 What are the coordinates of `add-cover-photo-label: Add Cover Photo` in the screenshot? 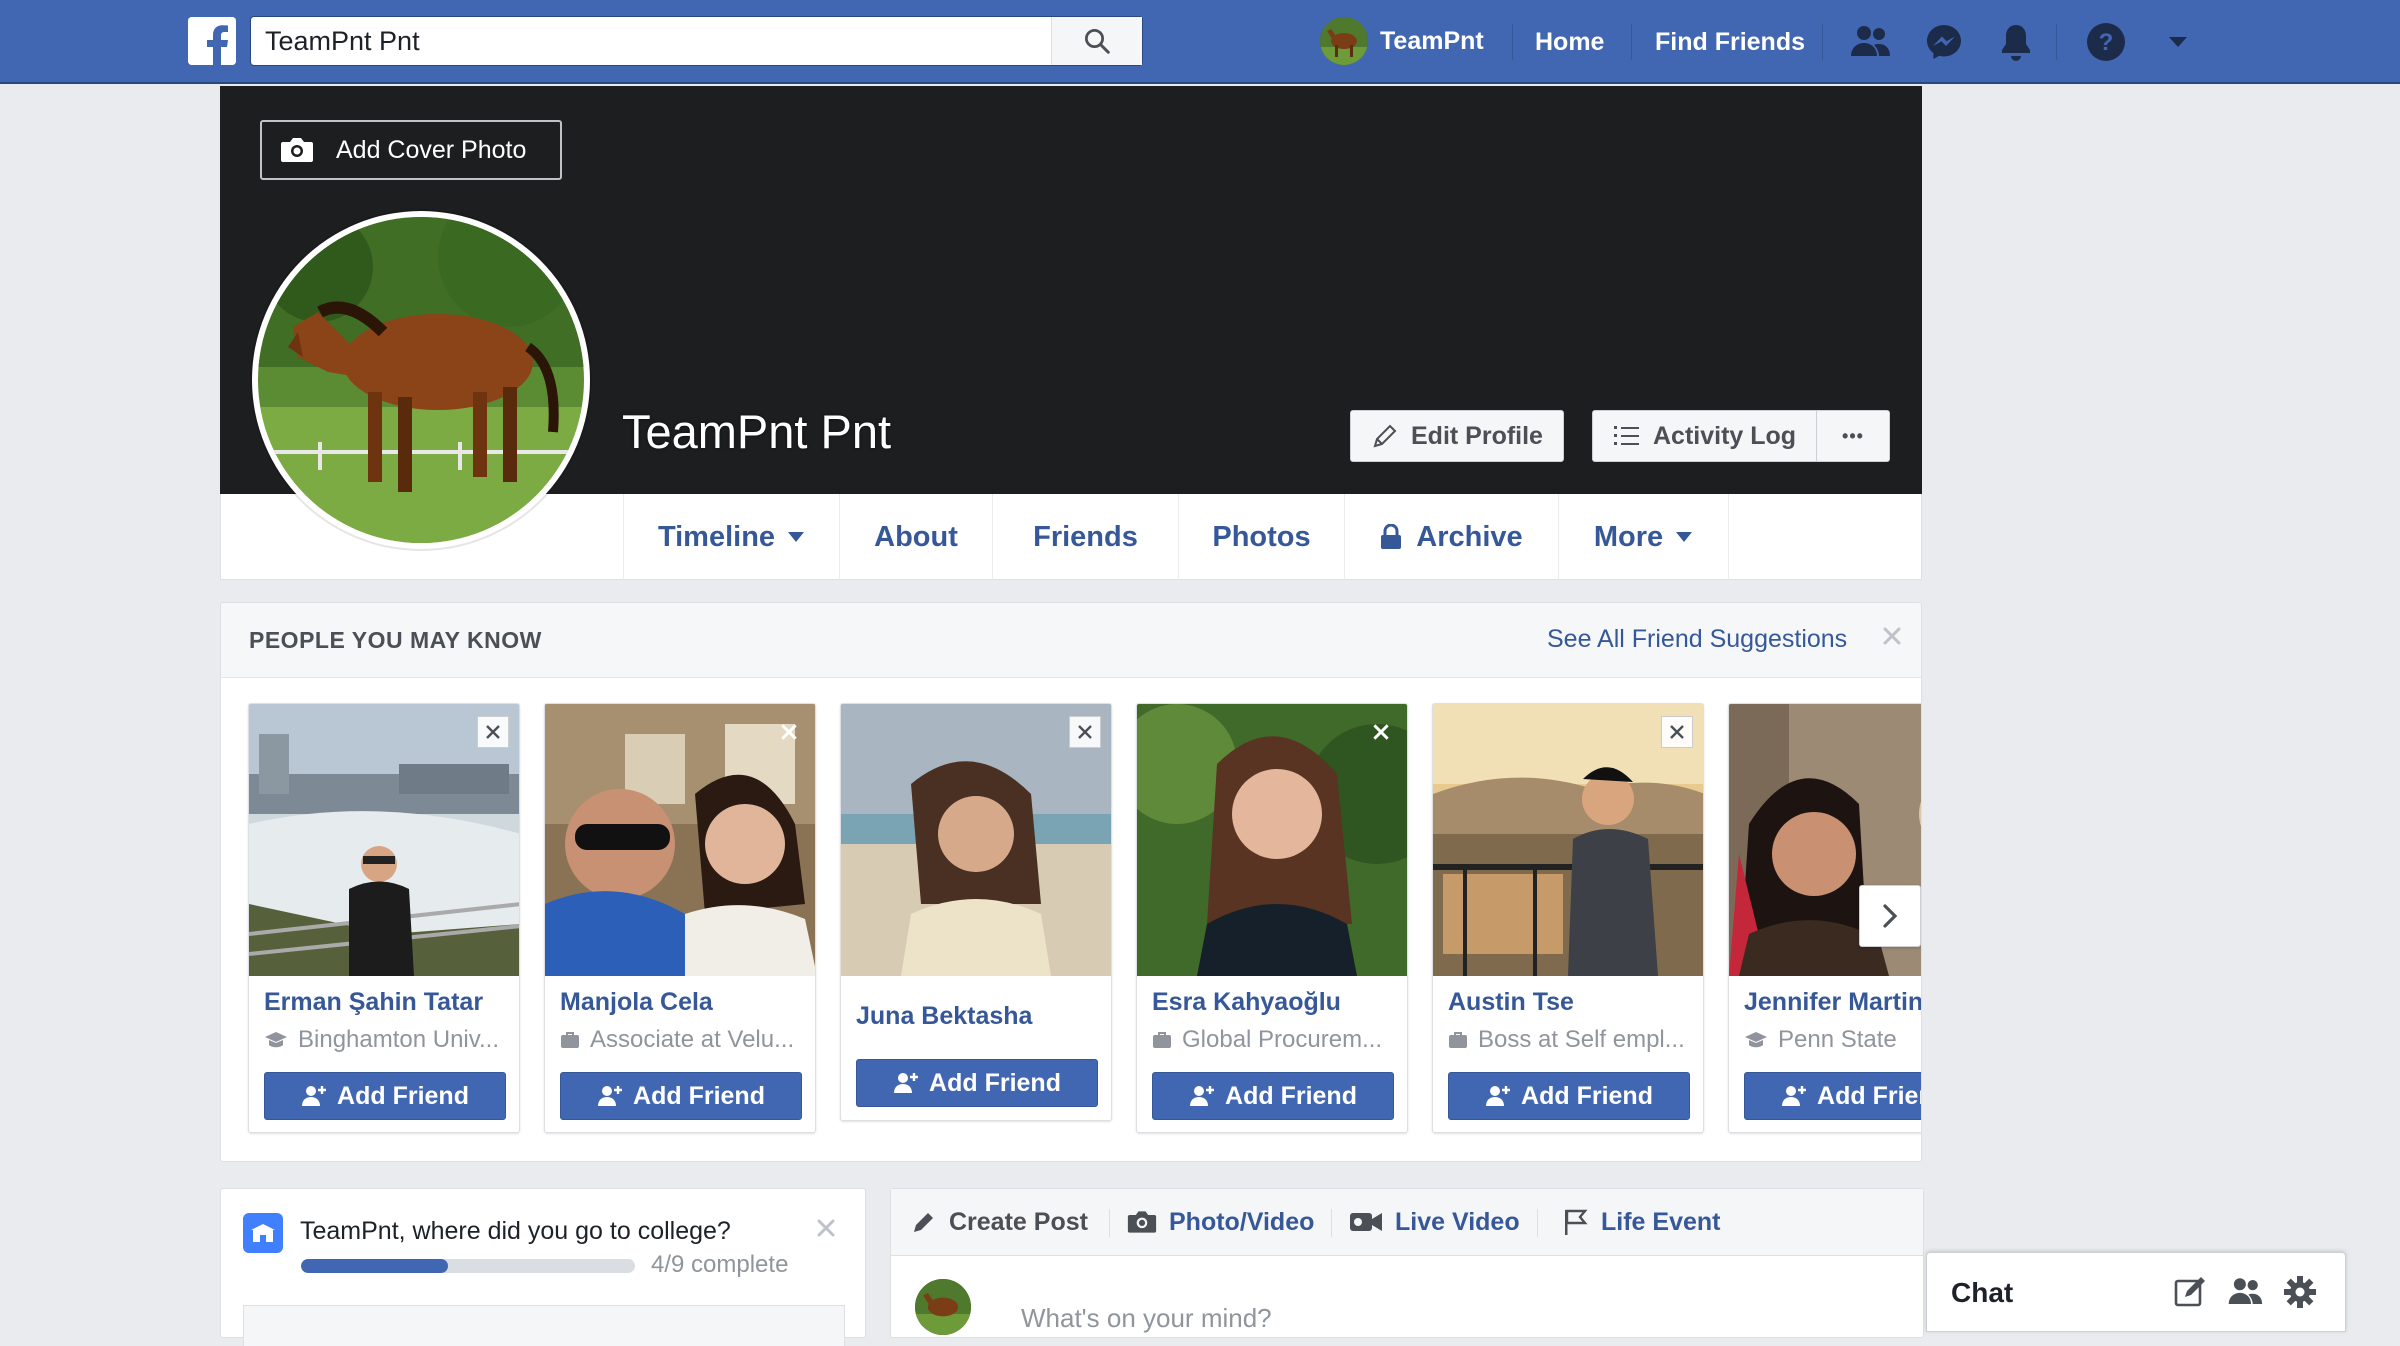 It's located at (431, 149).